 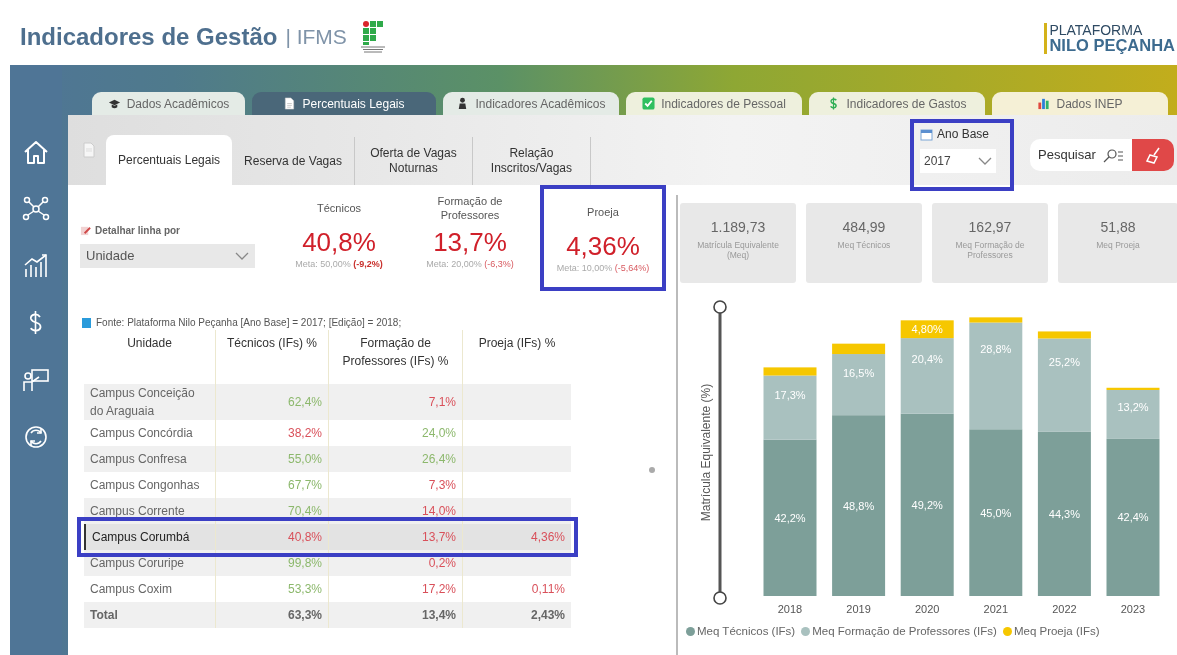 What do you see at coordinates (720, 452) in the screenshot?
I see `range-slider` at bounding box center [720, 452].